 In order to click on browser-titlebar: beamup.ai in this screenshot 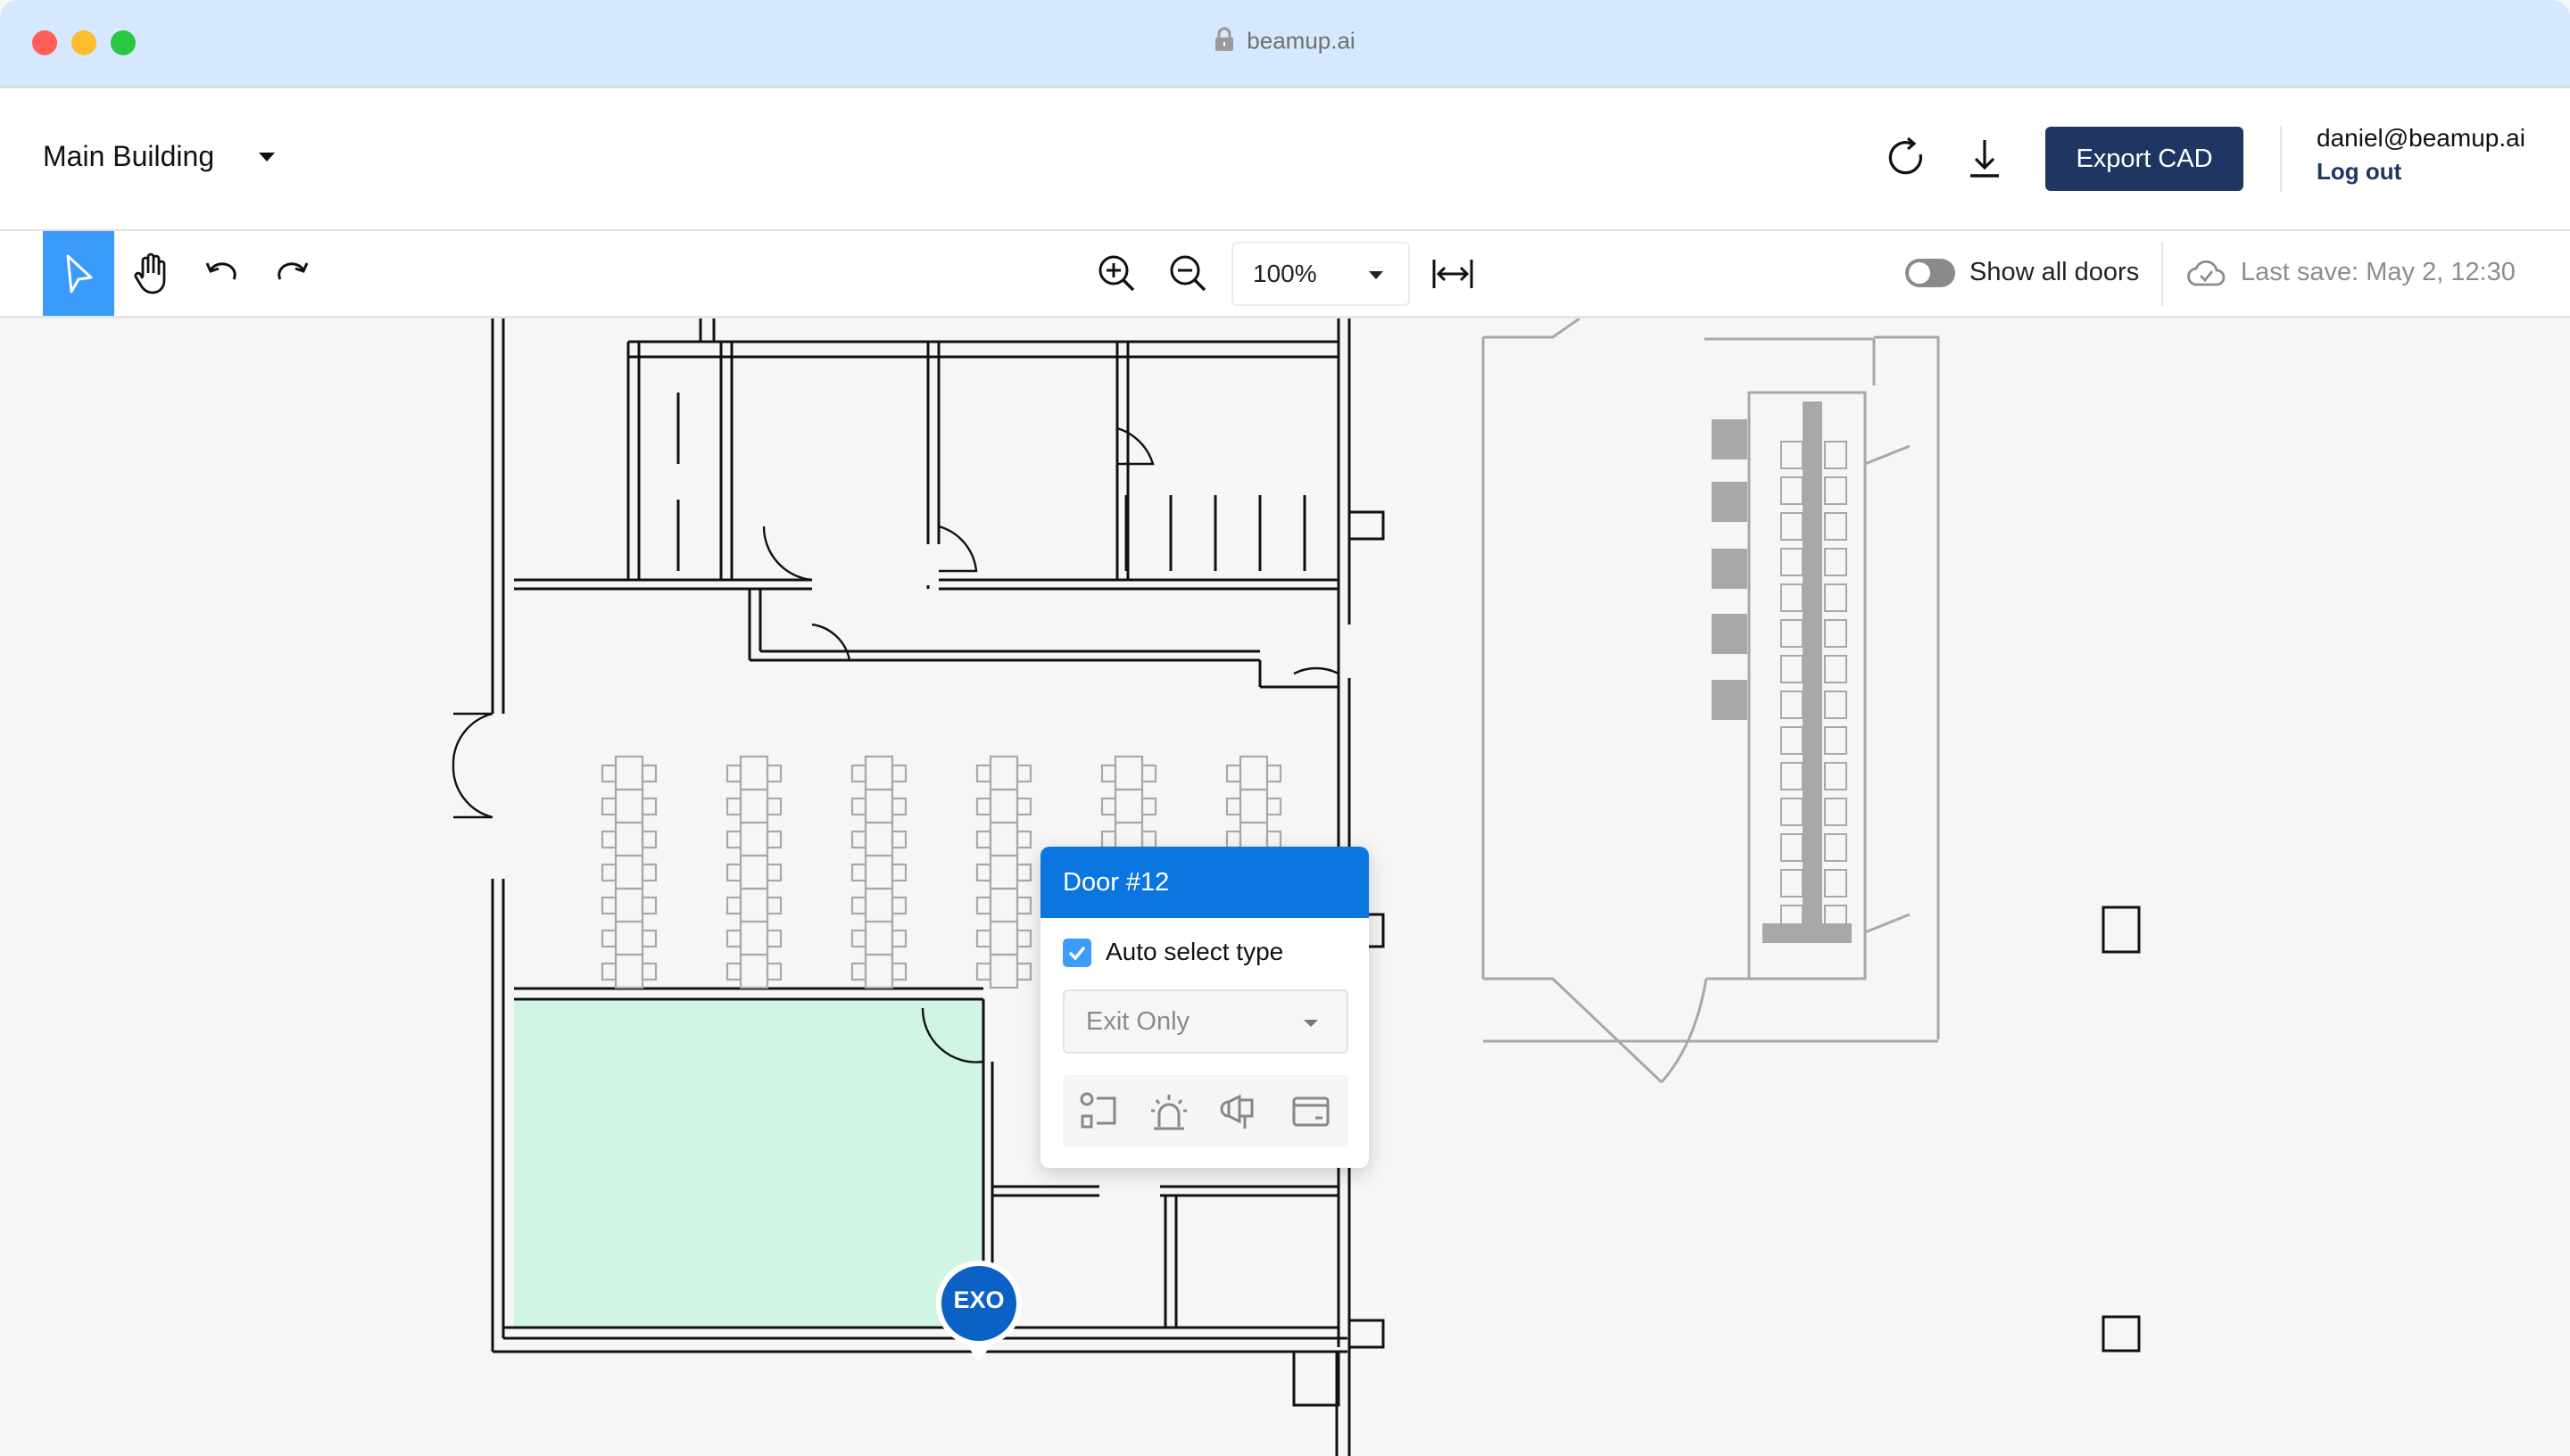, I will do `click(1285, 44)`.